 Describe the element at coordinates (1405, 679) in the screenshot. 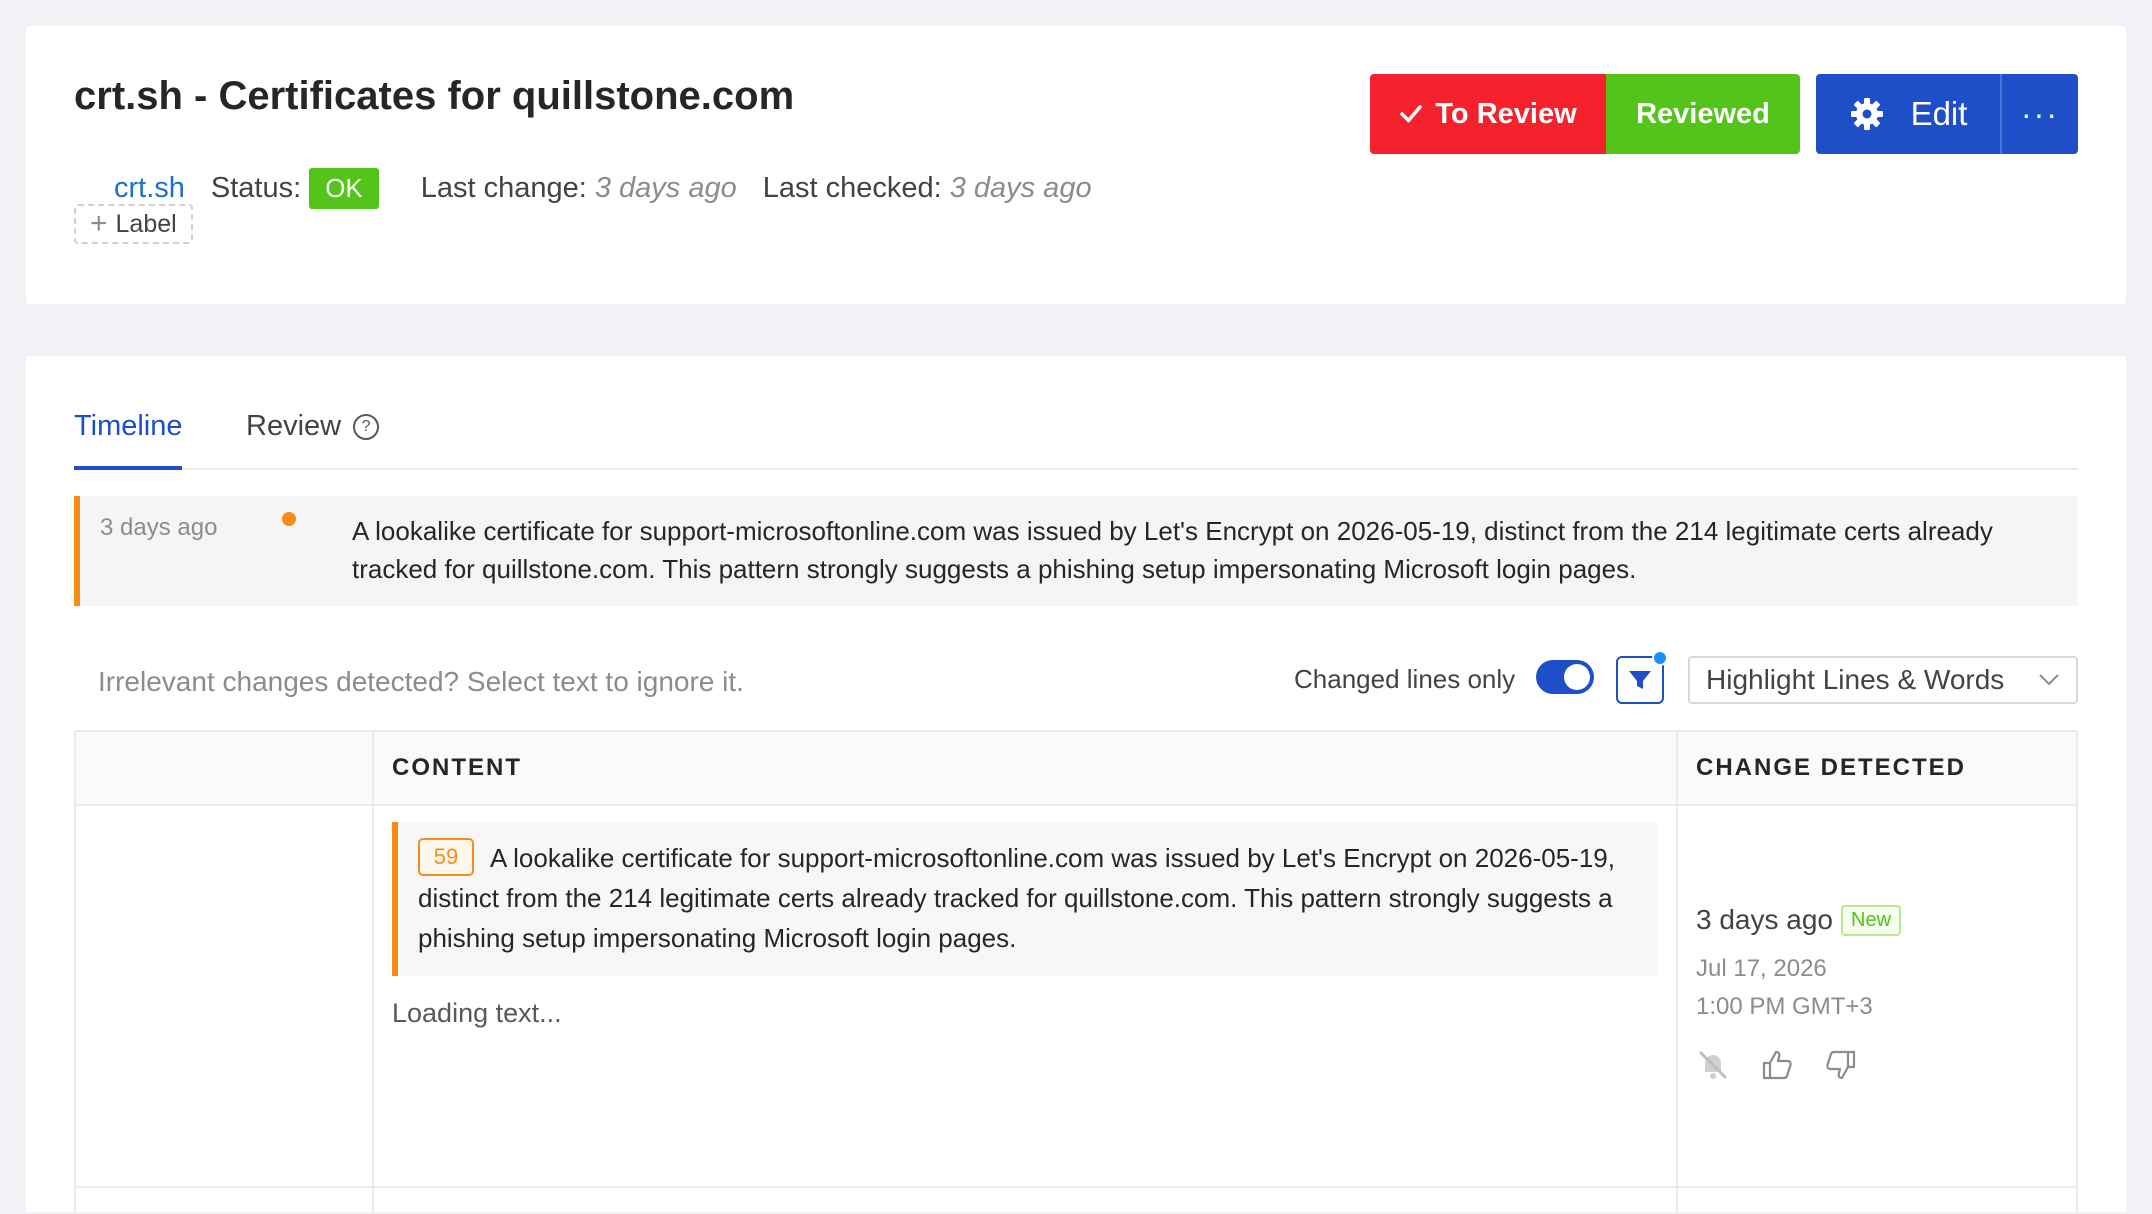

I see `changed-lines-label: Changed lines only` at that location.